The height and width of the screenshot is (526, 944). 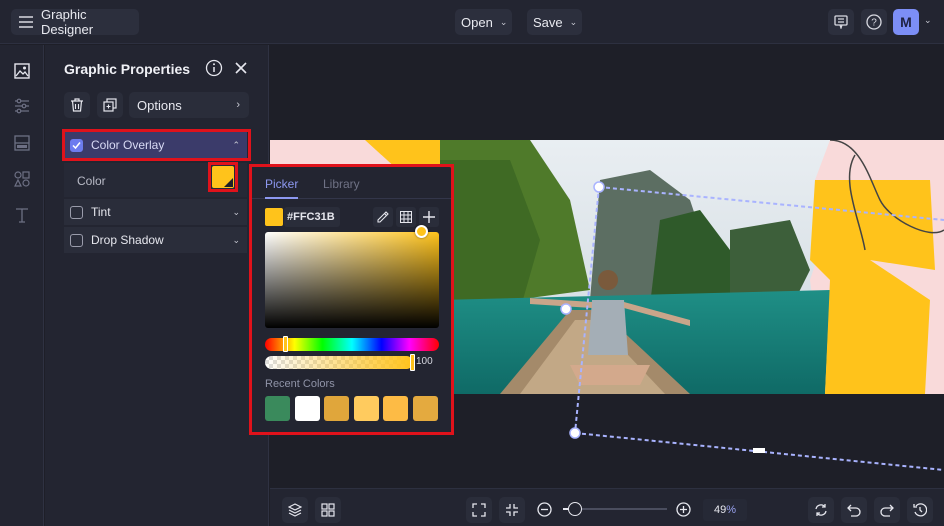 I want to click on help-icon: ?, so click(x=874, y=22).